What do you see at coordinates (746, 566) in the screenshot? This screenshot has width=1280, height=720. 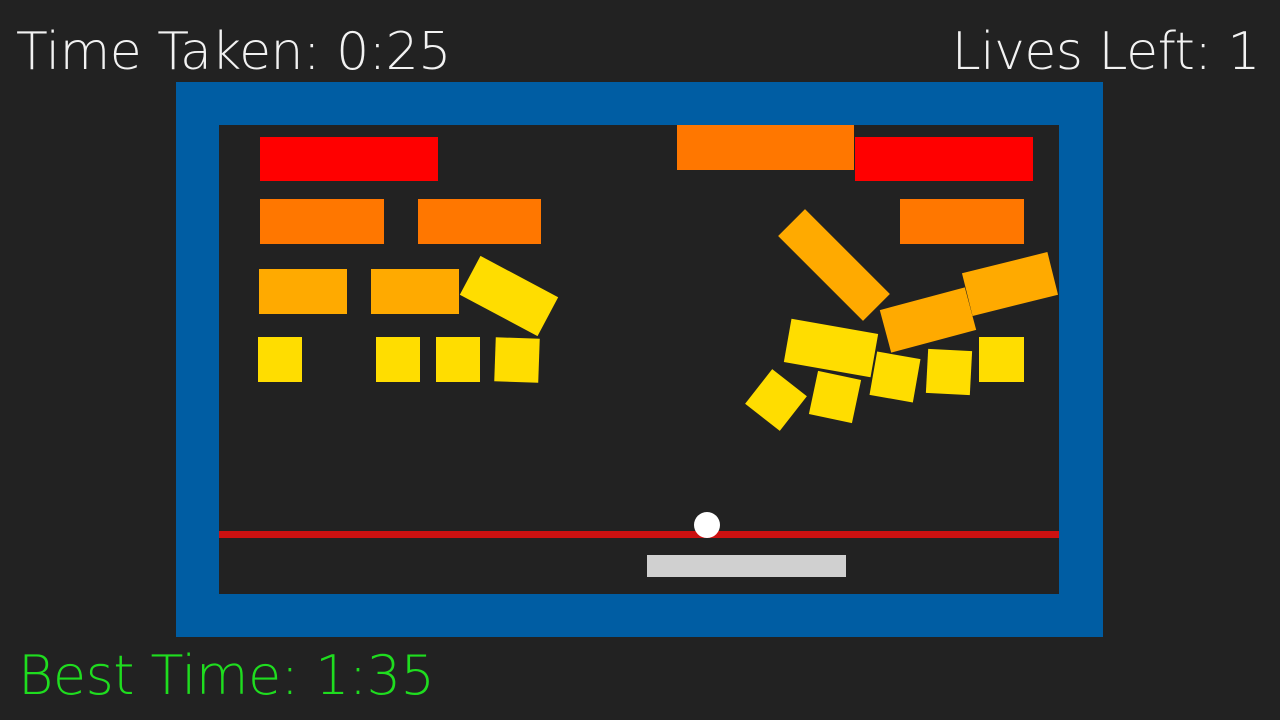 I see `paddle` at bounding box center [746, 566].